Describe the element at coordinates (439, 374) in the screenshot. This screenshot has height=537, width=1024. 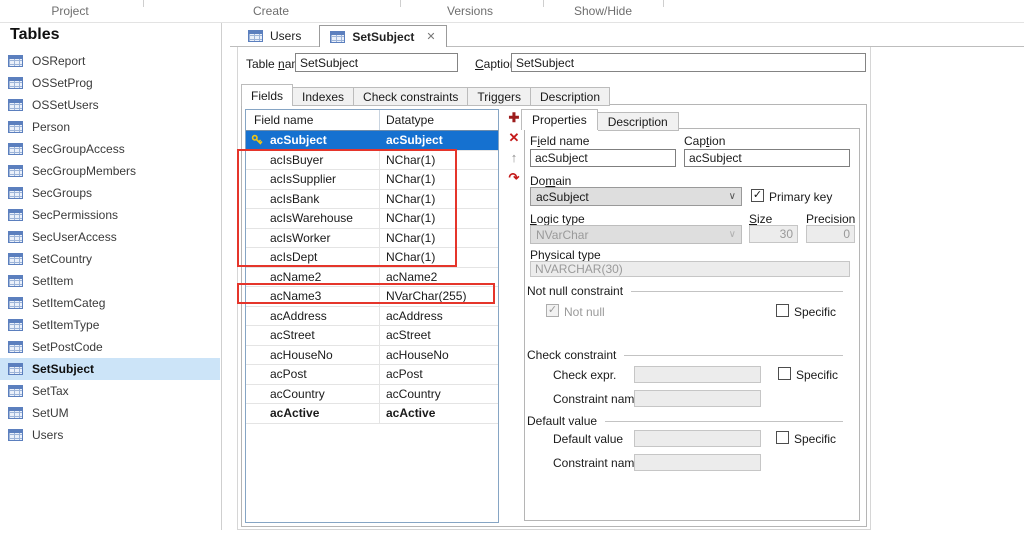
I see `datatype-cell: acPost` at that location.